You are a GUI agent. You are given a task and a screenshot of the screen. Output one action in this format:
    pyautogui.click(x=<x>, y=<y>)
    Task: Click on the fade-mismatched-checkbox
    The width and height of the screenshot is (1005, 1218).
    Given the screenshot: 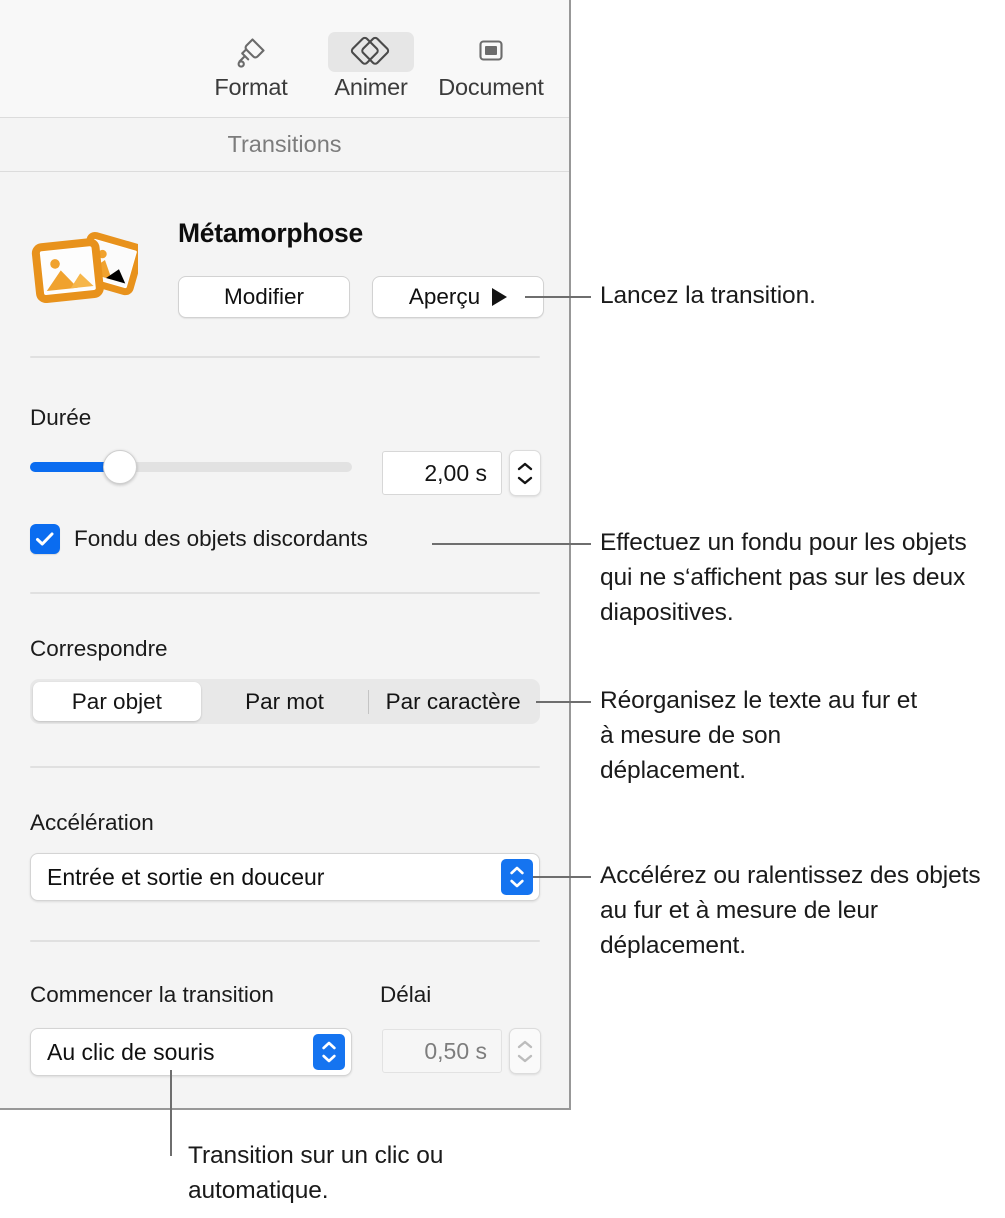 What is the action you would take?
    pyautogui.click(x=45, y=539)
    